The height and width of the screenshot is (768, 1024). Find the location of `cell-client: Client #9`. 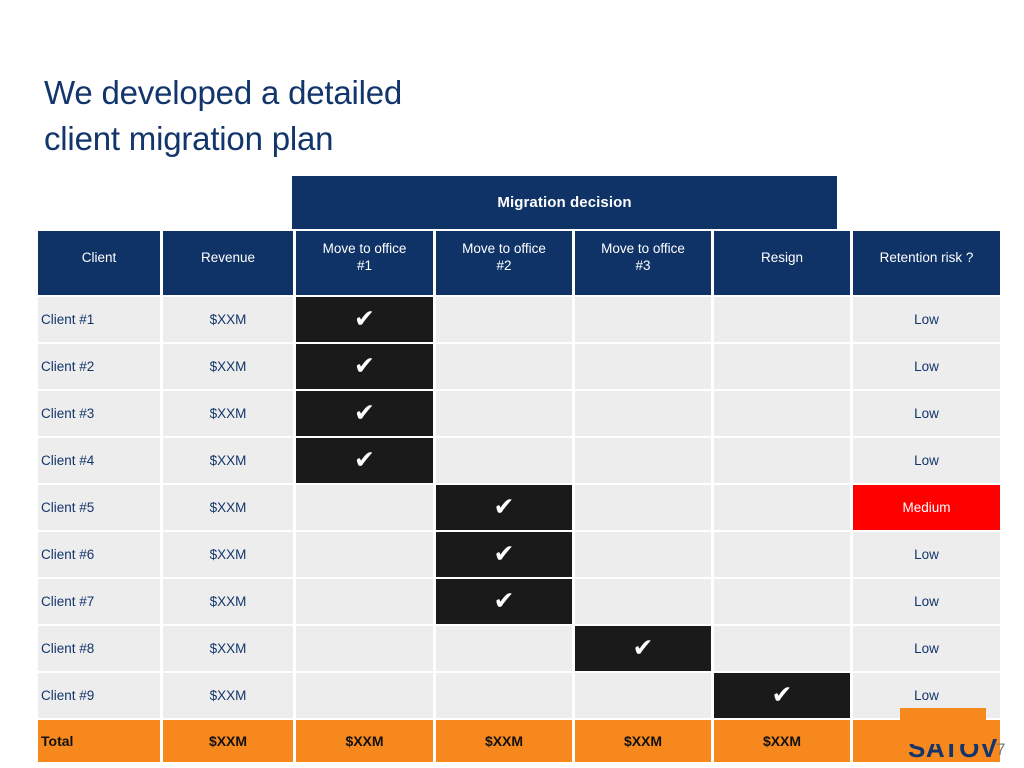

cell-client: Client #9 is located at coordinates (99, 695).